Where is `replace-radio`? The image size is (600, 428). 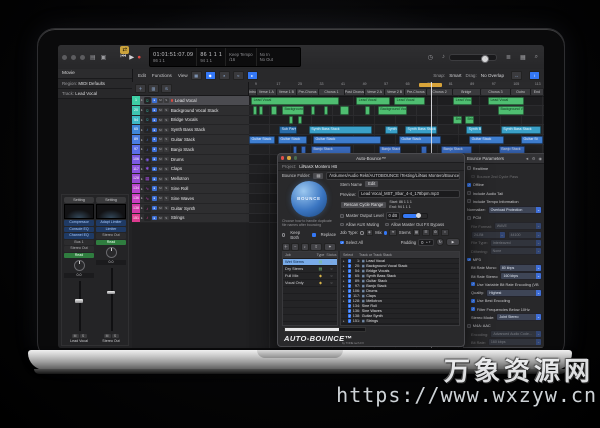 replace-radio is located at coordinates (314, 234).